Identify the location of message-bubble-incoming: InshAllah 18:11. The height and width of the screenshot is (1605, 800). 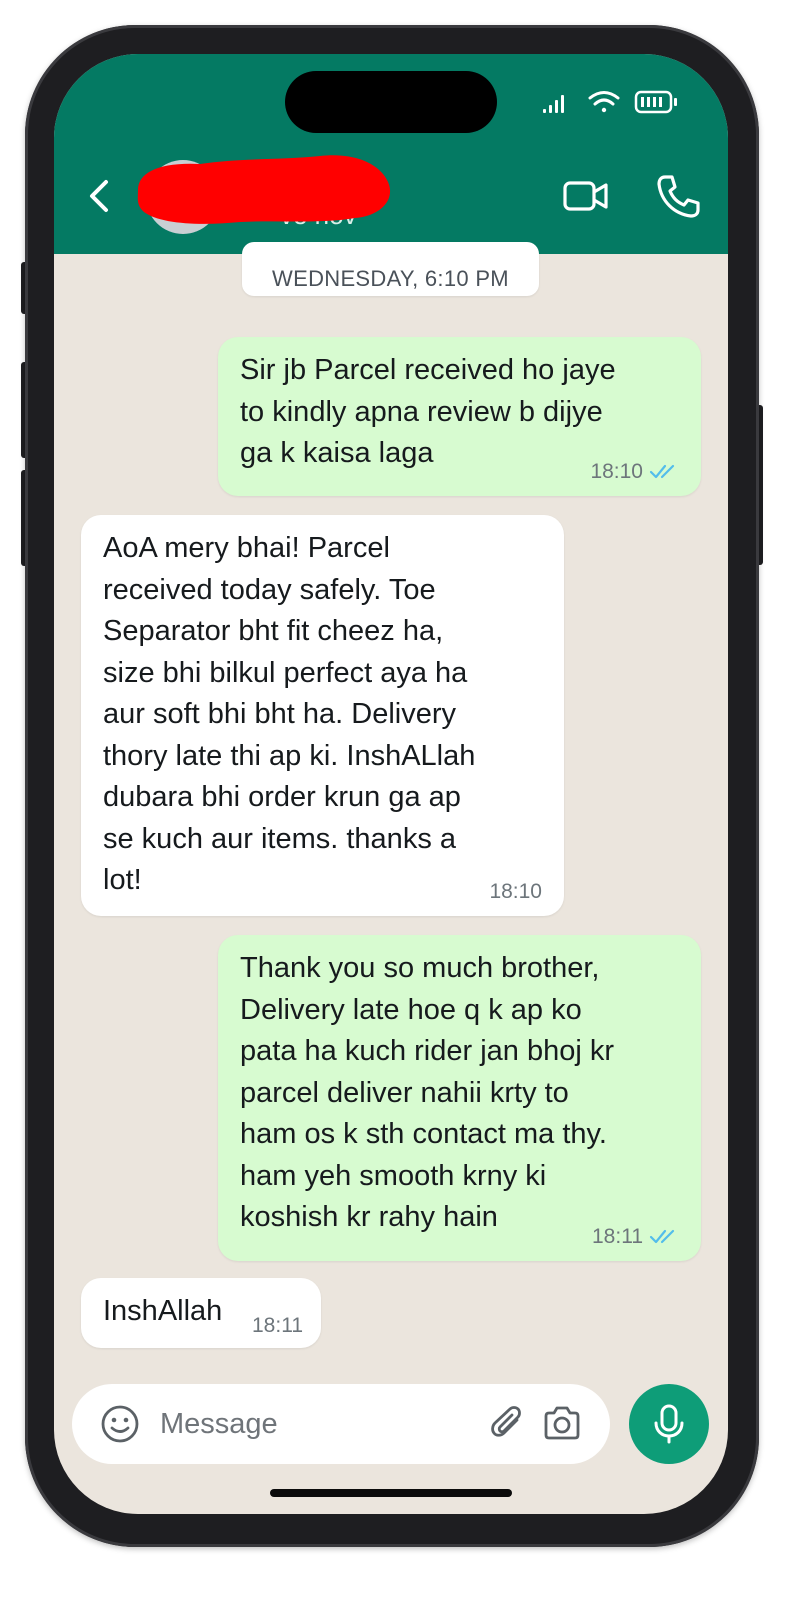
(201, 1313).